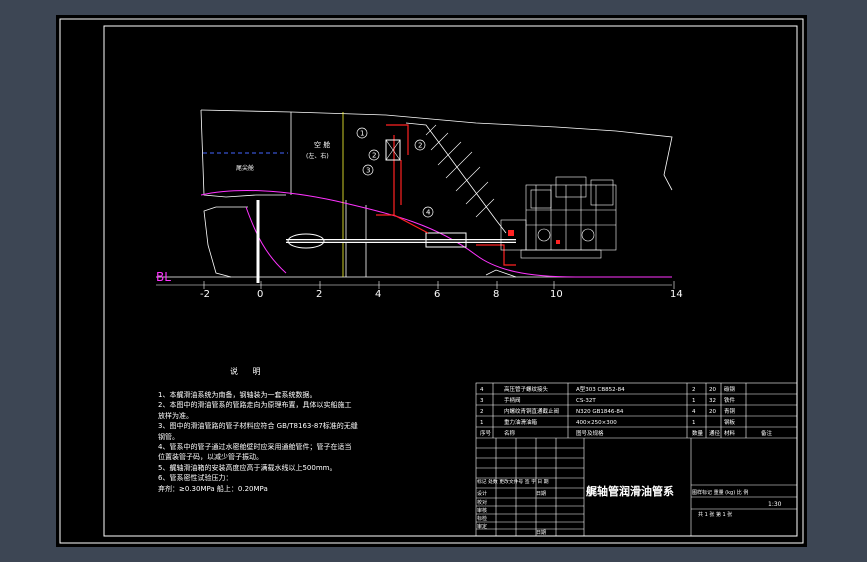 The image size is (867, 562). I want to click on note-line: 3、图中的滑油管路的管子材料应符合 GB/T8163-87标准的无缝, so click(258, 426).